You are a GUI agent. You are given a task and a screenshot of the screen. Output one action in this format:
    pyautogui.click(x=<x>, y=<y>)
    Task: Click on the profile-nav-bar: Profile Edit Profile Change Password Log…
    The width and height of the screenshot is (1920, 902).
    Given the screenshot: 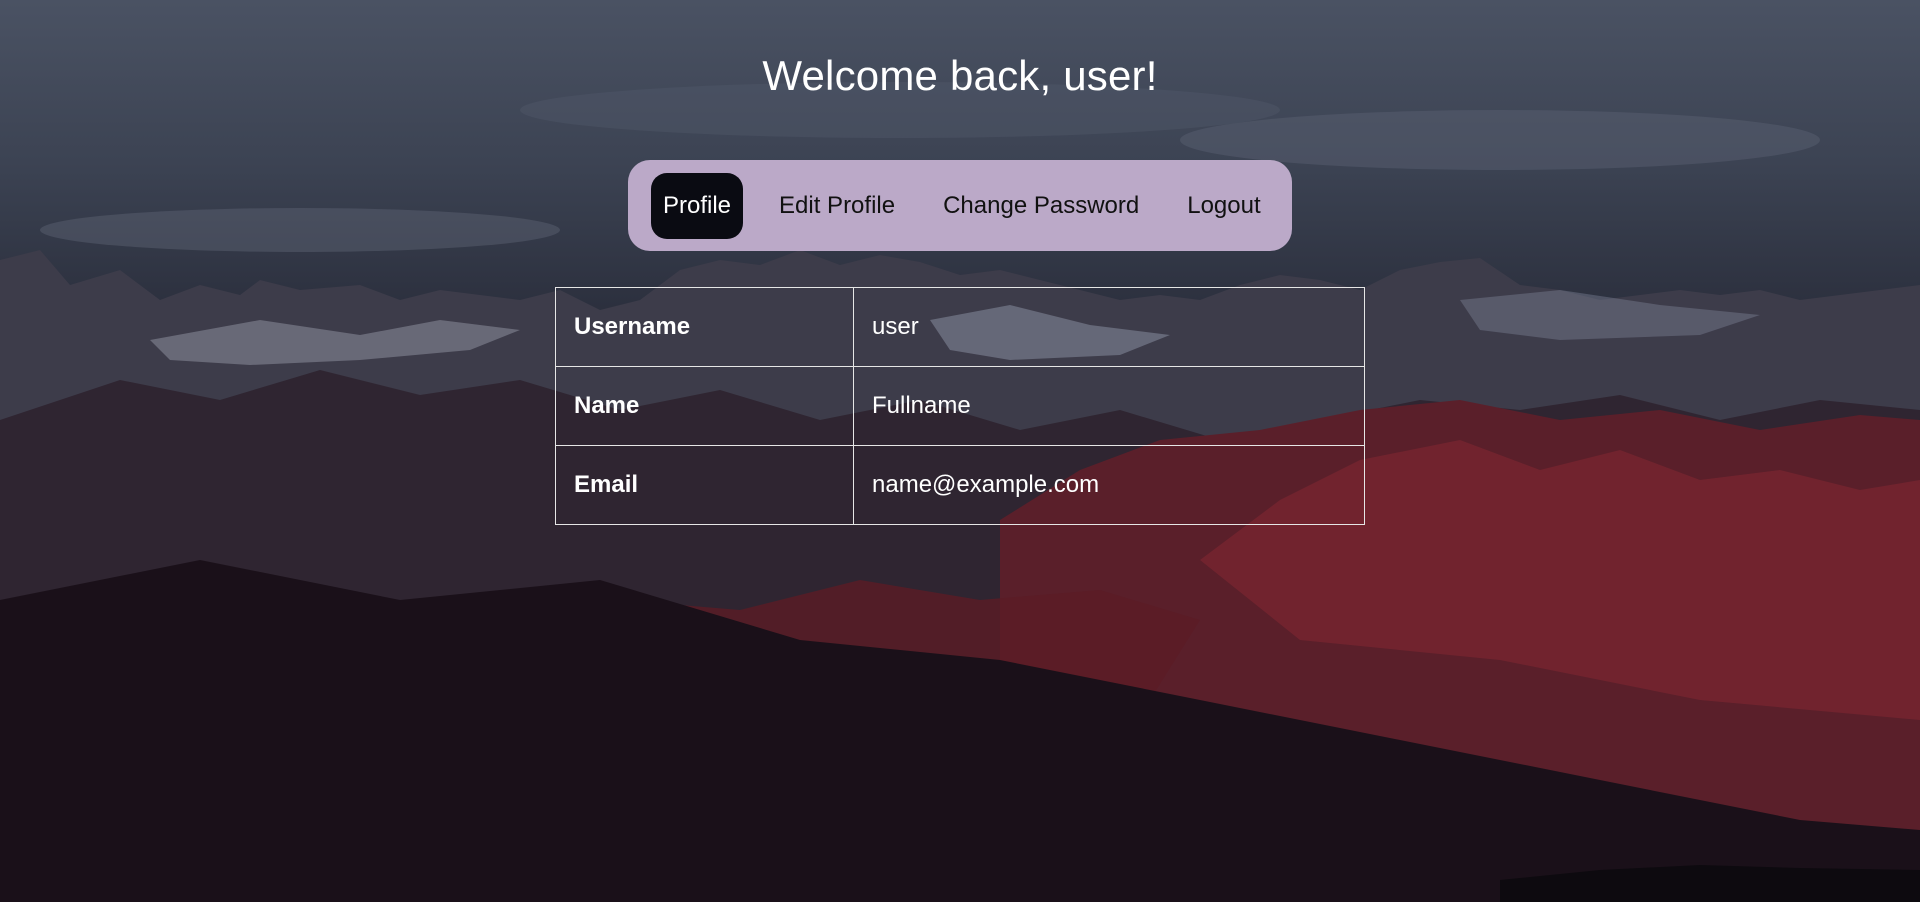 What is the action you would take?
    pyautogui.click(x=960, y=205)
    